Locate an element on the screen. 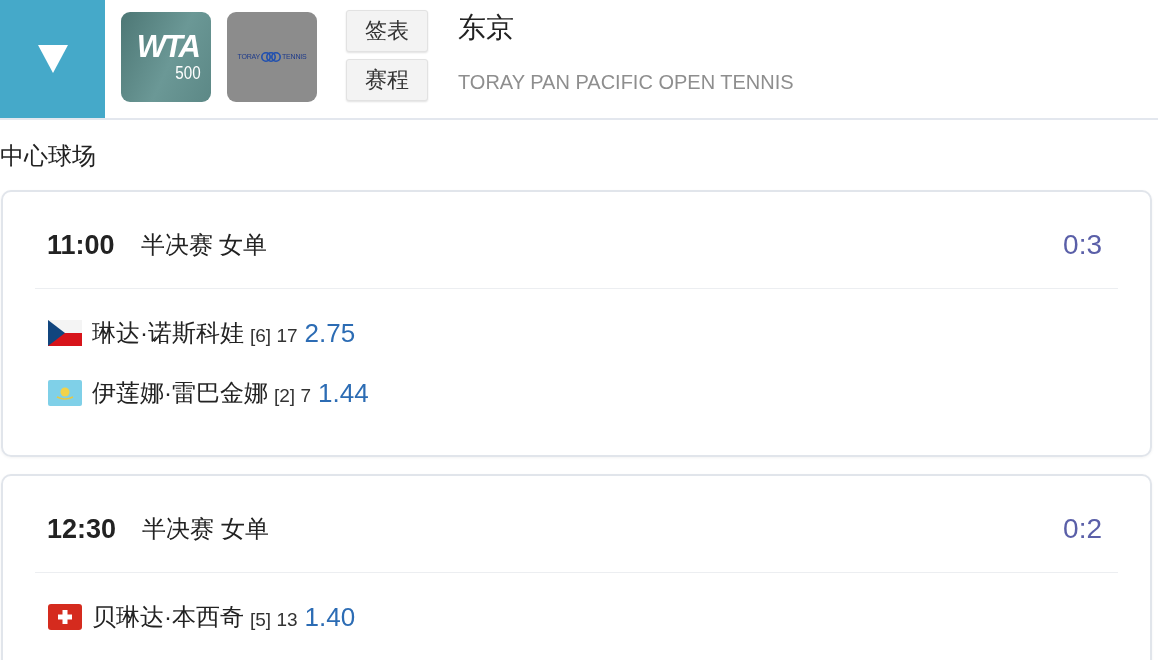  match-time: 11:00 is located at coordinates (81, 245).